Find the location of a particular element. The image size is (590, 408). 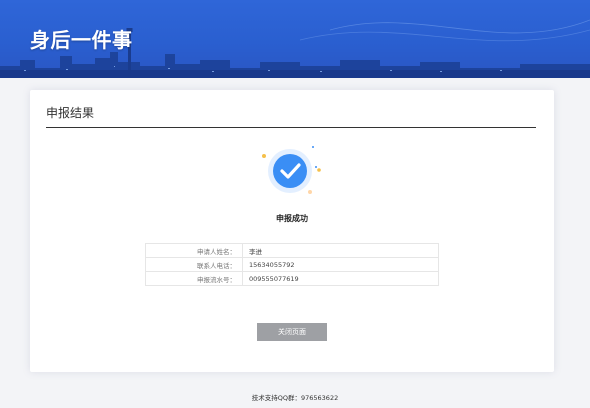

section-heading: 申报结果 is located at coordinates (291, 116).